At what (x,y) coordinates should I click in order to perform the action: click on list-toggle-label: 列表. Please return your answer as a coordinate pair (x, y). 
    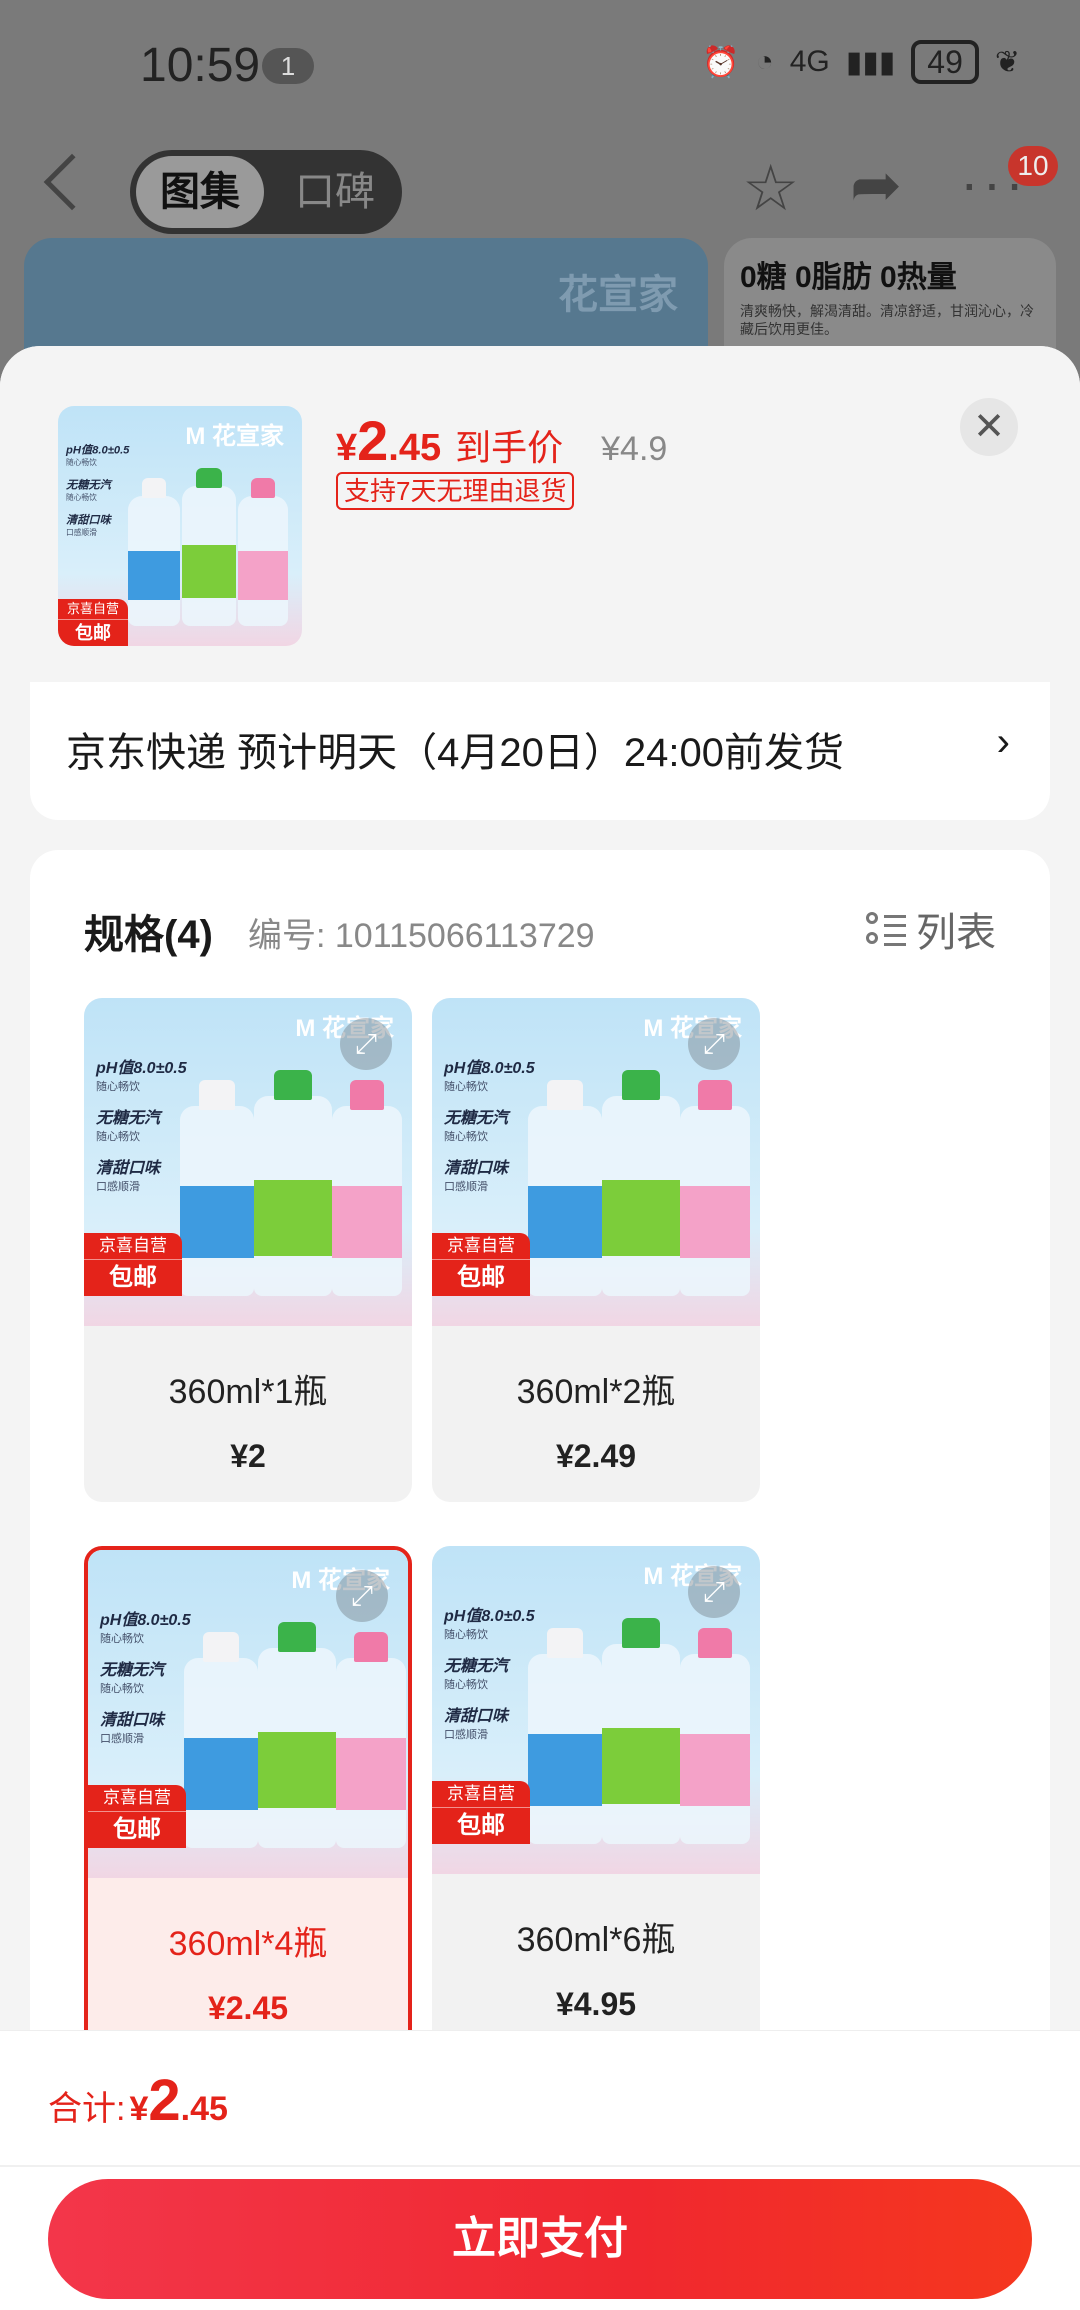
    Looking at the image, I should click on (956, 933).